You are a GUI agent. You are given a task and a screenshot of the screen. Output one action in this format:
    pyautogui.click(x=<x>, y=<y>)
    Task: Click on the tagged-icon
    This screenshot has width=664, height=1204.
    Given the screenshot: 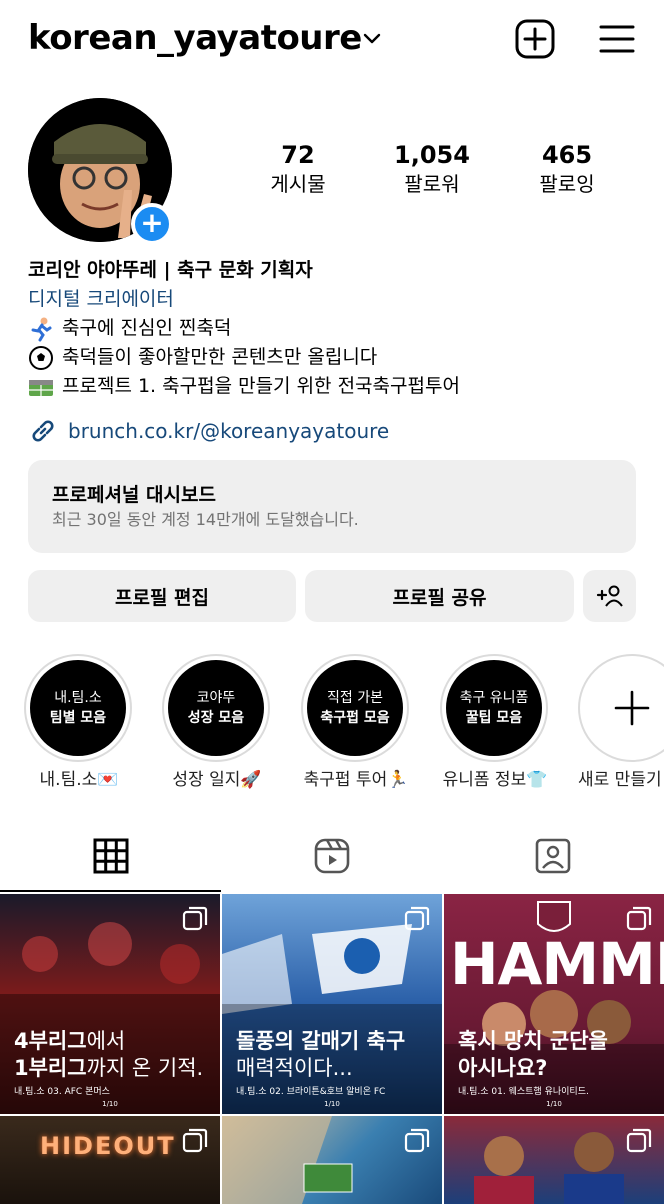 What is the action you would take?
    pyautogui.click(x=553, y=856)
    